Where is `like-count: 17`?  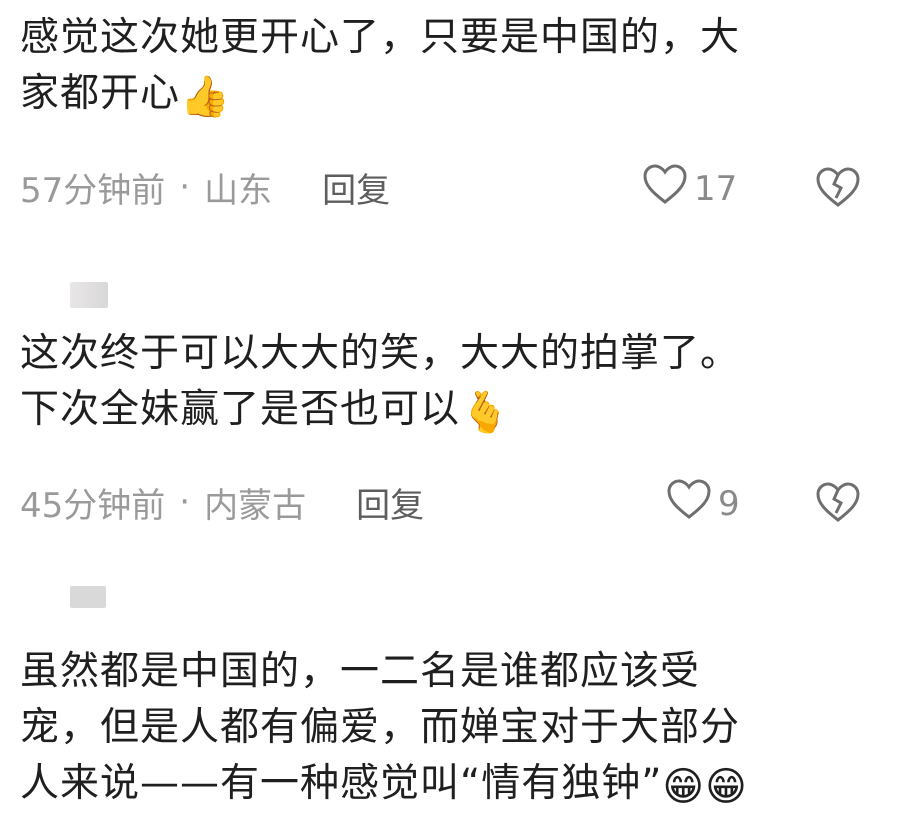
like-count: 17 is located at coordinates (716, 188).